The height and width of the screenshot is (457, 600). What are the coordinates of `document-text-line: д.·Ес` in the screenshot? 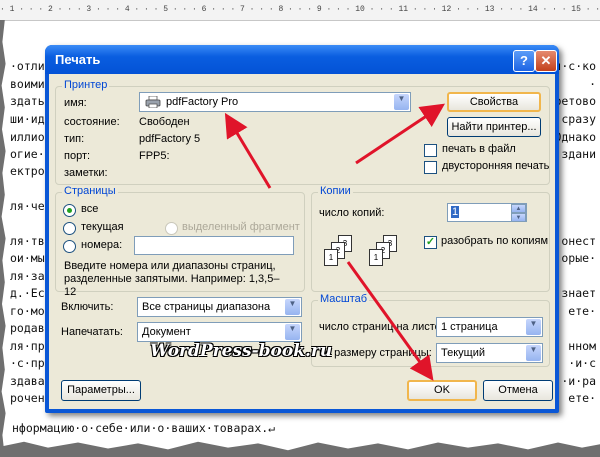 It's located at (27, 293).